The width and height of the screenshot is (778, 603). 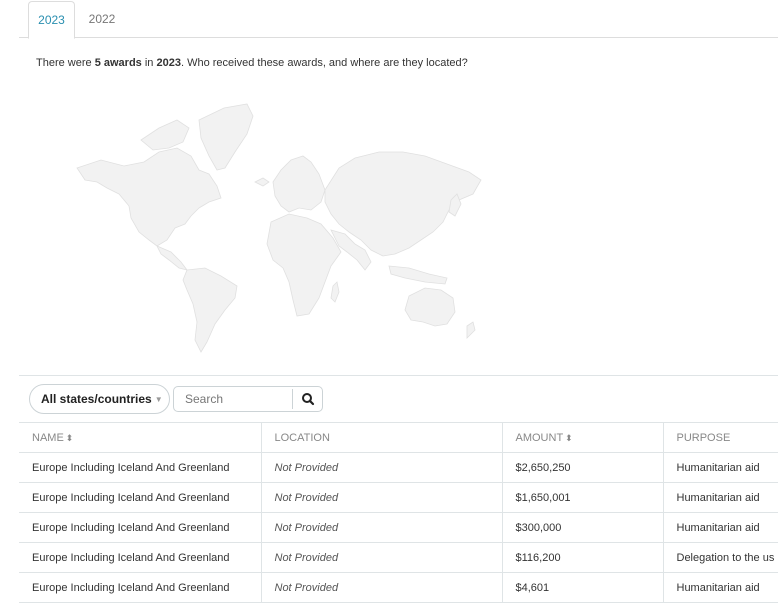 What do you see at coordinates (65, 63) in the screenshot?
I see `summary-prefix: There were` at bounding box center [65, 63].